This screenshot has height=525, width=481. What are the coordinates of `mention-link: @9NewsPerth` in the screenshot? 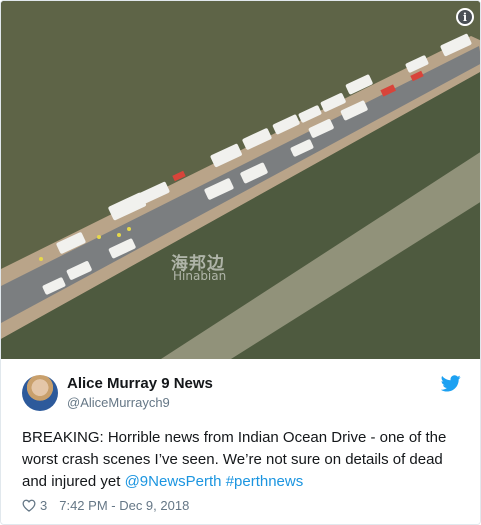 It's located at (173, 481).